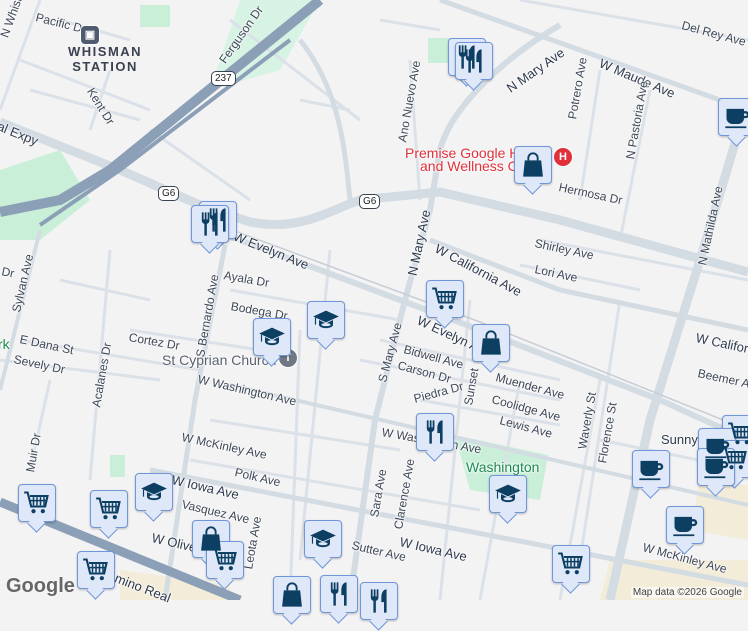 The width and height of the screenshot is (748, 631). I want to click on washington-park-label: Washington, so click(502, 467).